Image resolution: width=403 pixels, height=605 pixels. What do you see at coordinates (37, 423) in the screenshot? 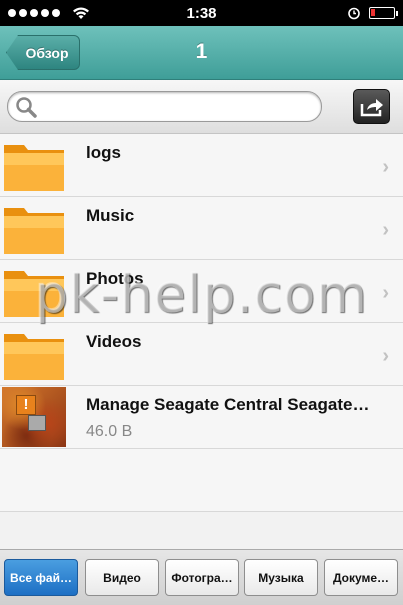
I see `drive-icon` at bounding box center [37, 423].